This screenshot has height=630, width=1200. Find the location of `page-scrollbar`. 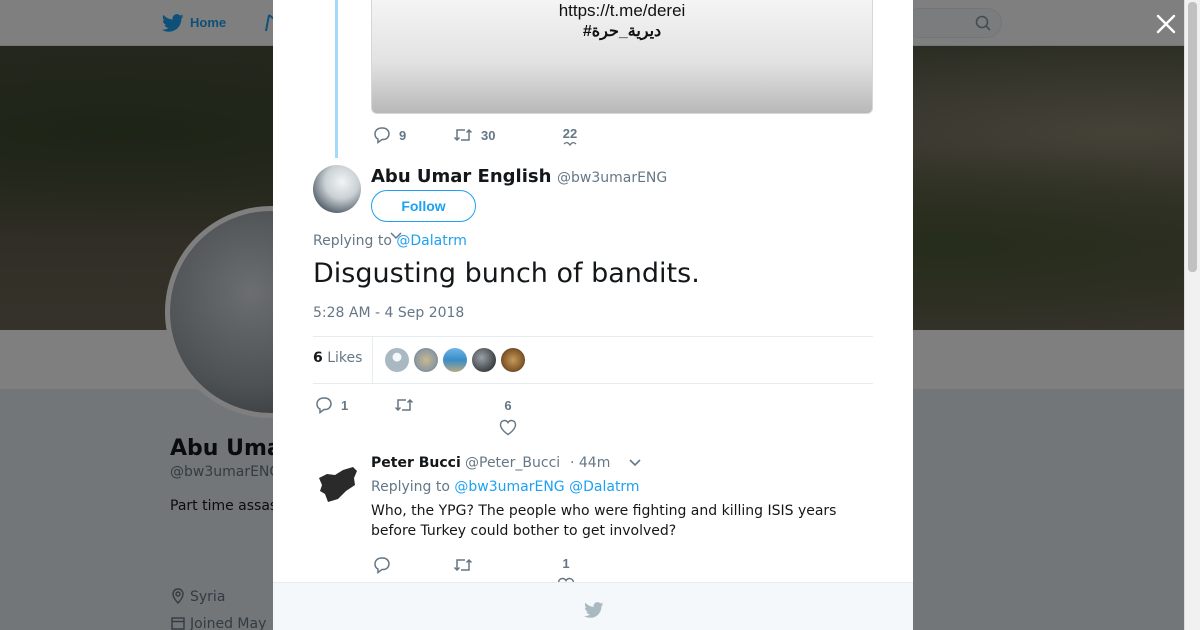

page-scrollbar is located at coordinates (1192, 315).